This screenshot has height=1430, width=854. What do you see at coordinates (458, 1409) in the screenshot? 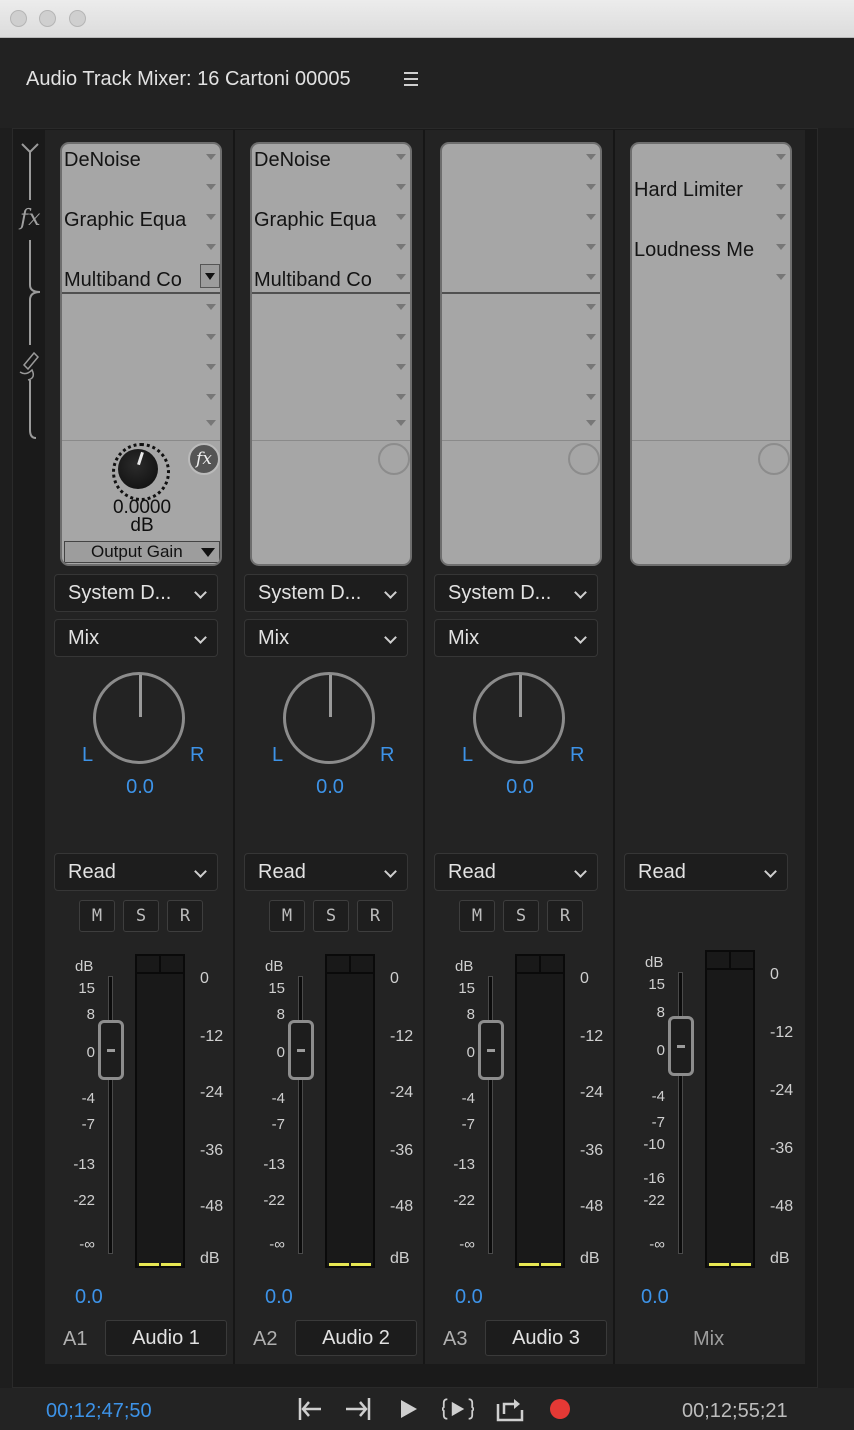
I see `play-in-to-out-icon` at bounding box center [458, 1409].